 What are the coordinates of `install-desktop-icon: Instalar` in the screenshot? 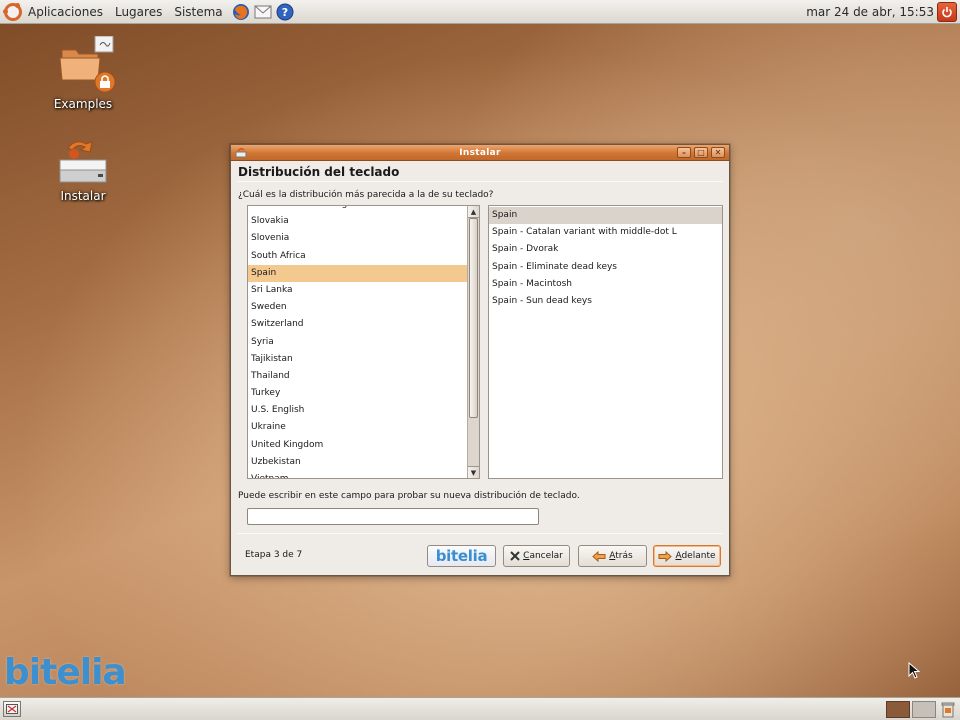 It's located at (83, 170).